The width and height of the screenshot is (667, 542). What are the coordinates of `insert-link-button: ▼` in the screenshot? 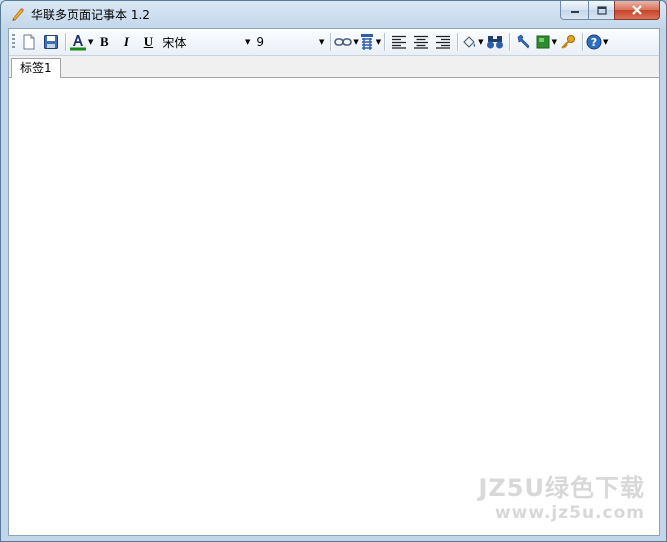 It's located at (346, 42).